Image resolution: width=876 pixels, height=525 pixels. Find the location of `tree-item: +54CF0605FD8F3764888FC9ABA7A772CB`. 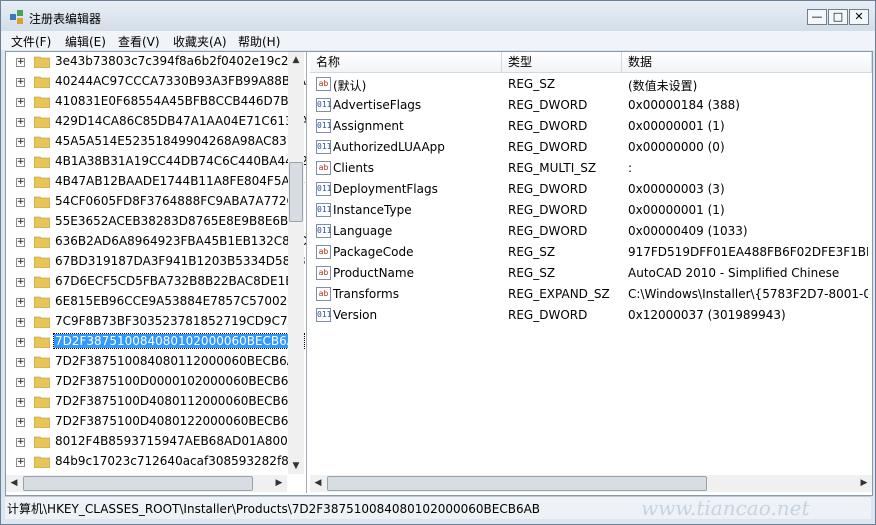

tree-item: +54CF0605FD8F3764888FC9ABA7A772CB is located at coordinates (156, 202).